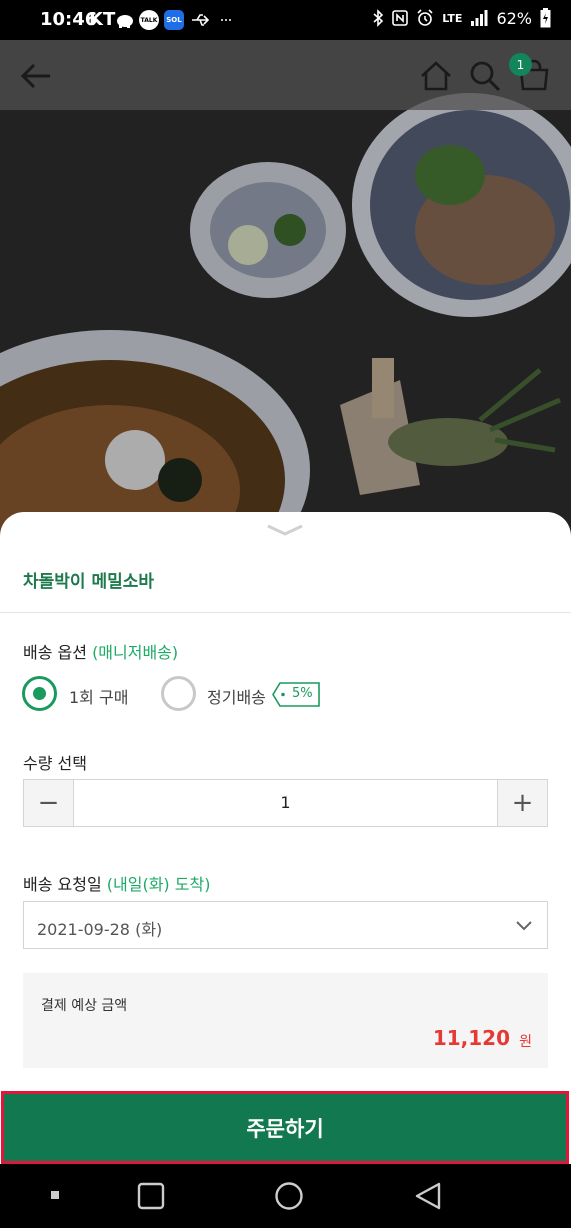 The height and width of the screenshot is (1228, 571). I want to click on price-currency-unit: 원, so click(525, 1042).